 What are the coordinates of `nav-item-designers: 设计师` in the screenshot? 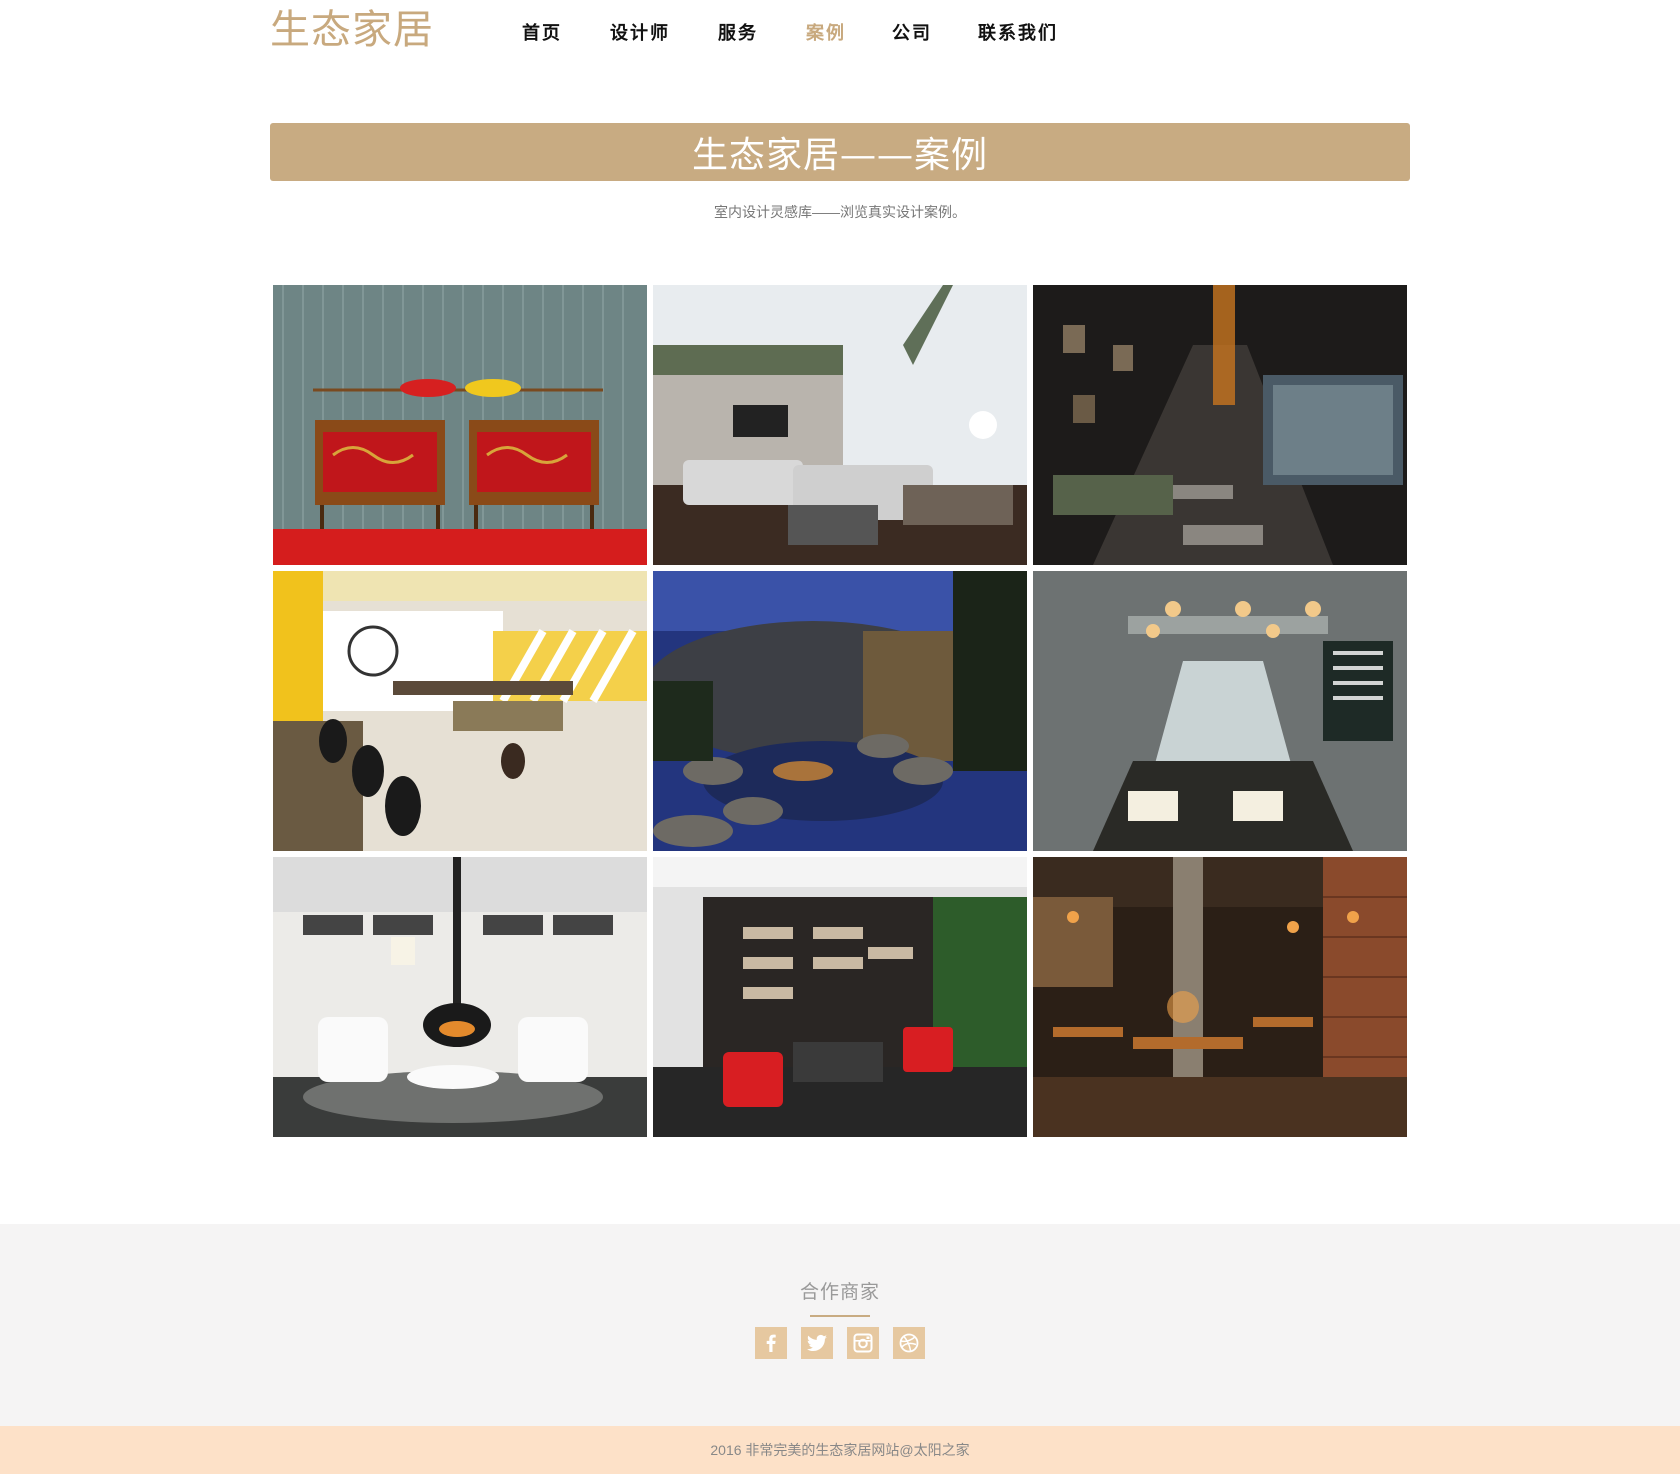 It's located at (640, 33).